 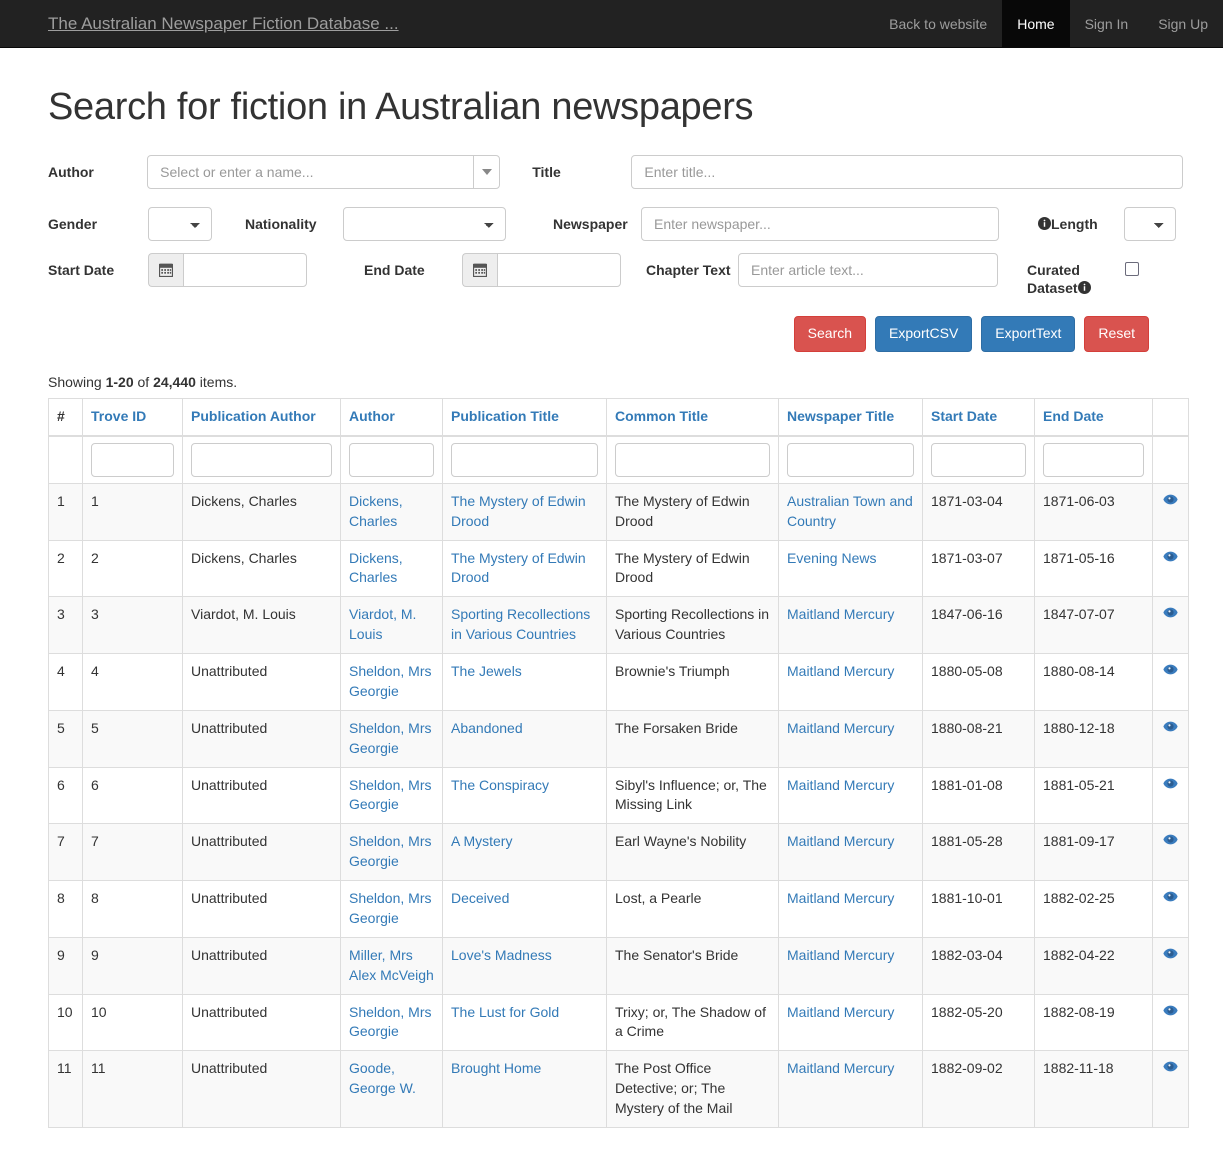 What do you see at coordinates (1073, 416) in the screenshot?
I see `sort-link-end-date: End Date` at bounding box center [1073, 416].